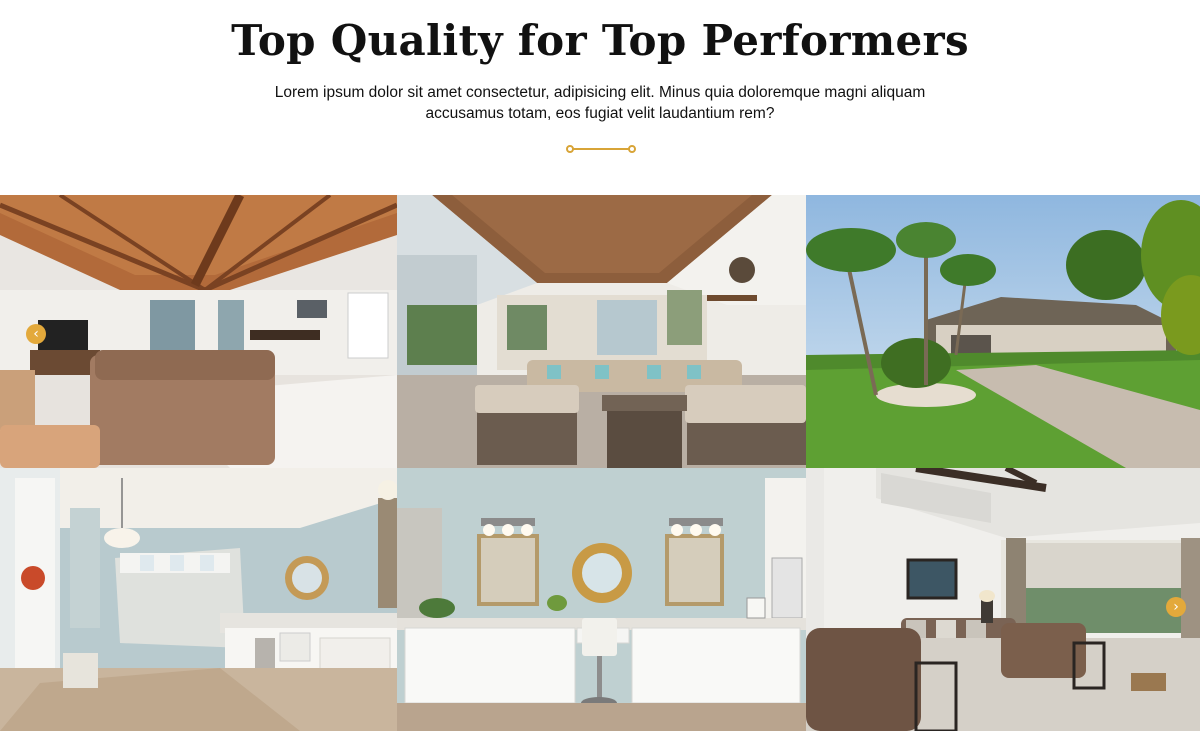  I want to click on gallery-photo-patio, so click(601, 331).